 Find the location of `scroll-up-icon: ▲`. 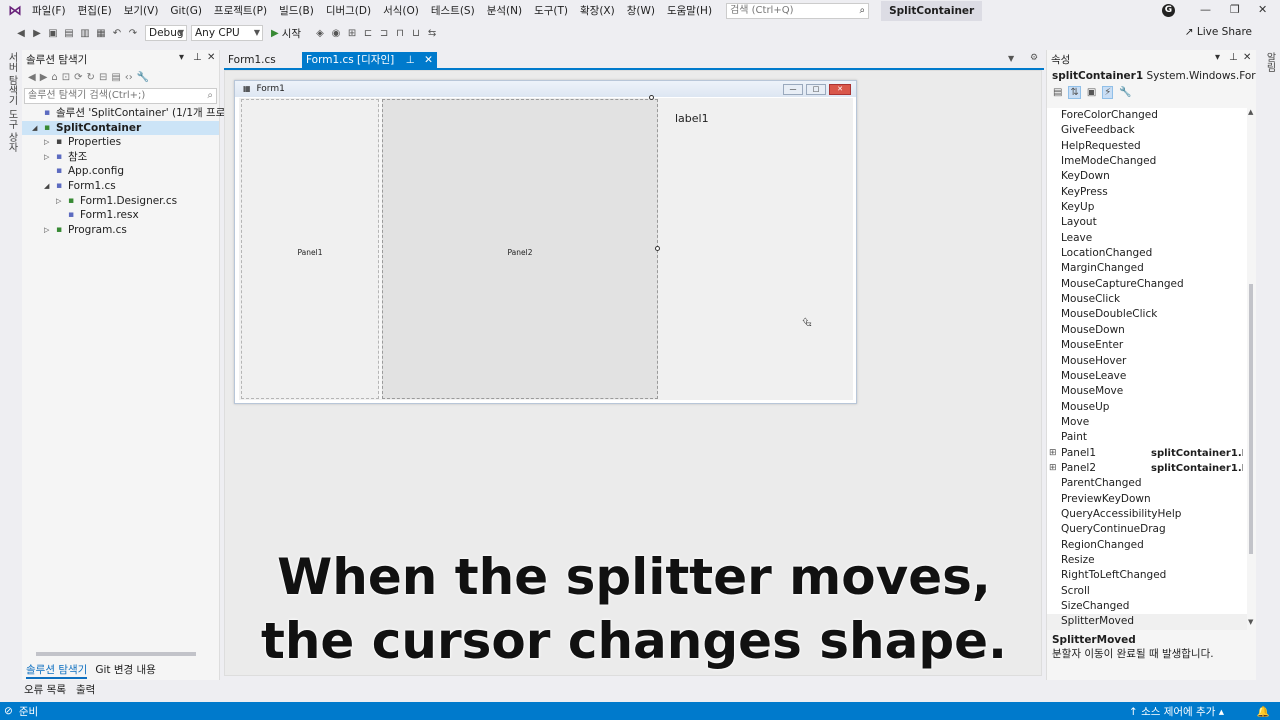

scroll-up-icon: ▲ is located at coordinates (1250, 112).